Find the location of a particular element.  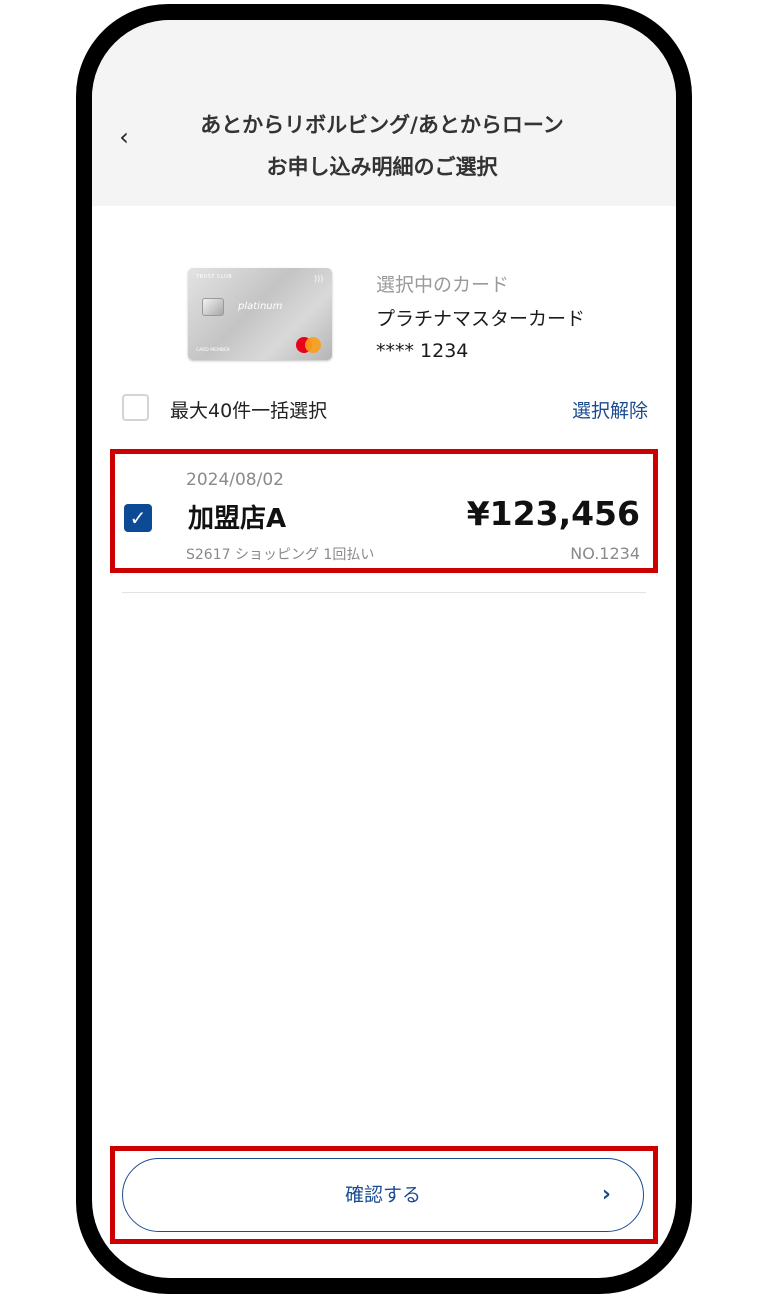

selected-card-number: **** 1234 is located at coordinates (422, 351).